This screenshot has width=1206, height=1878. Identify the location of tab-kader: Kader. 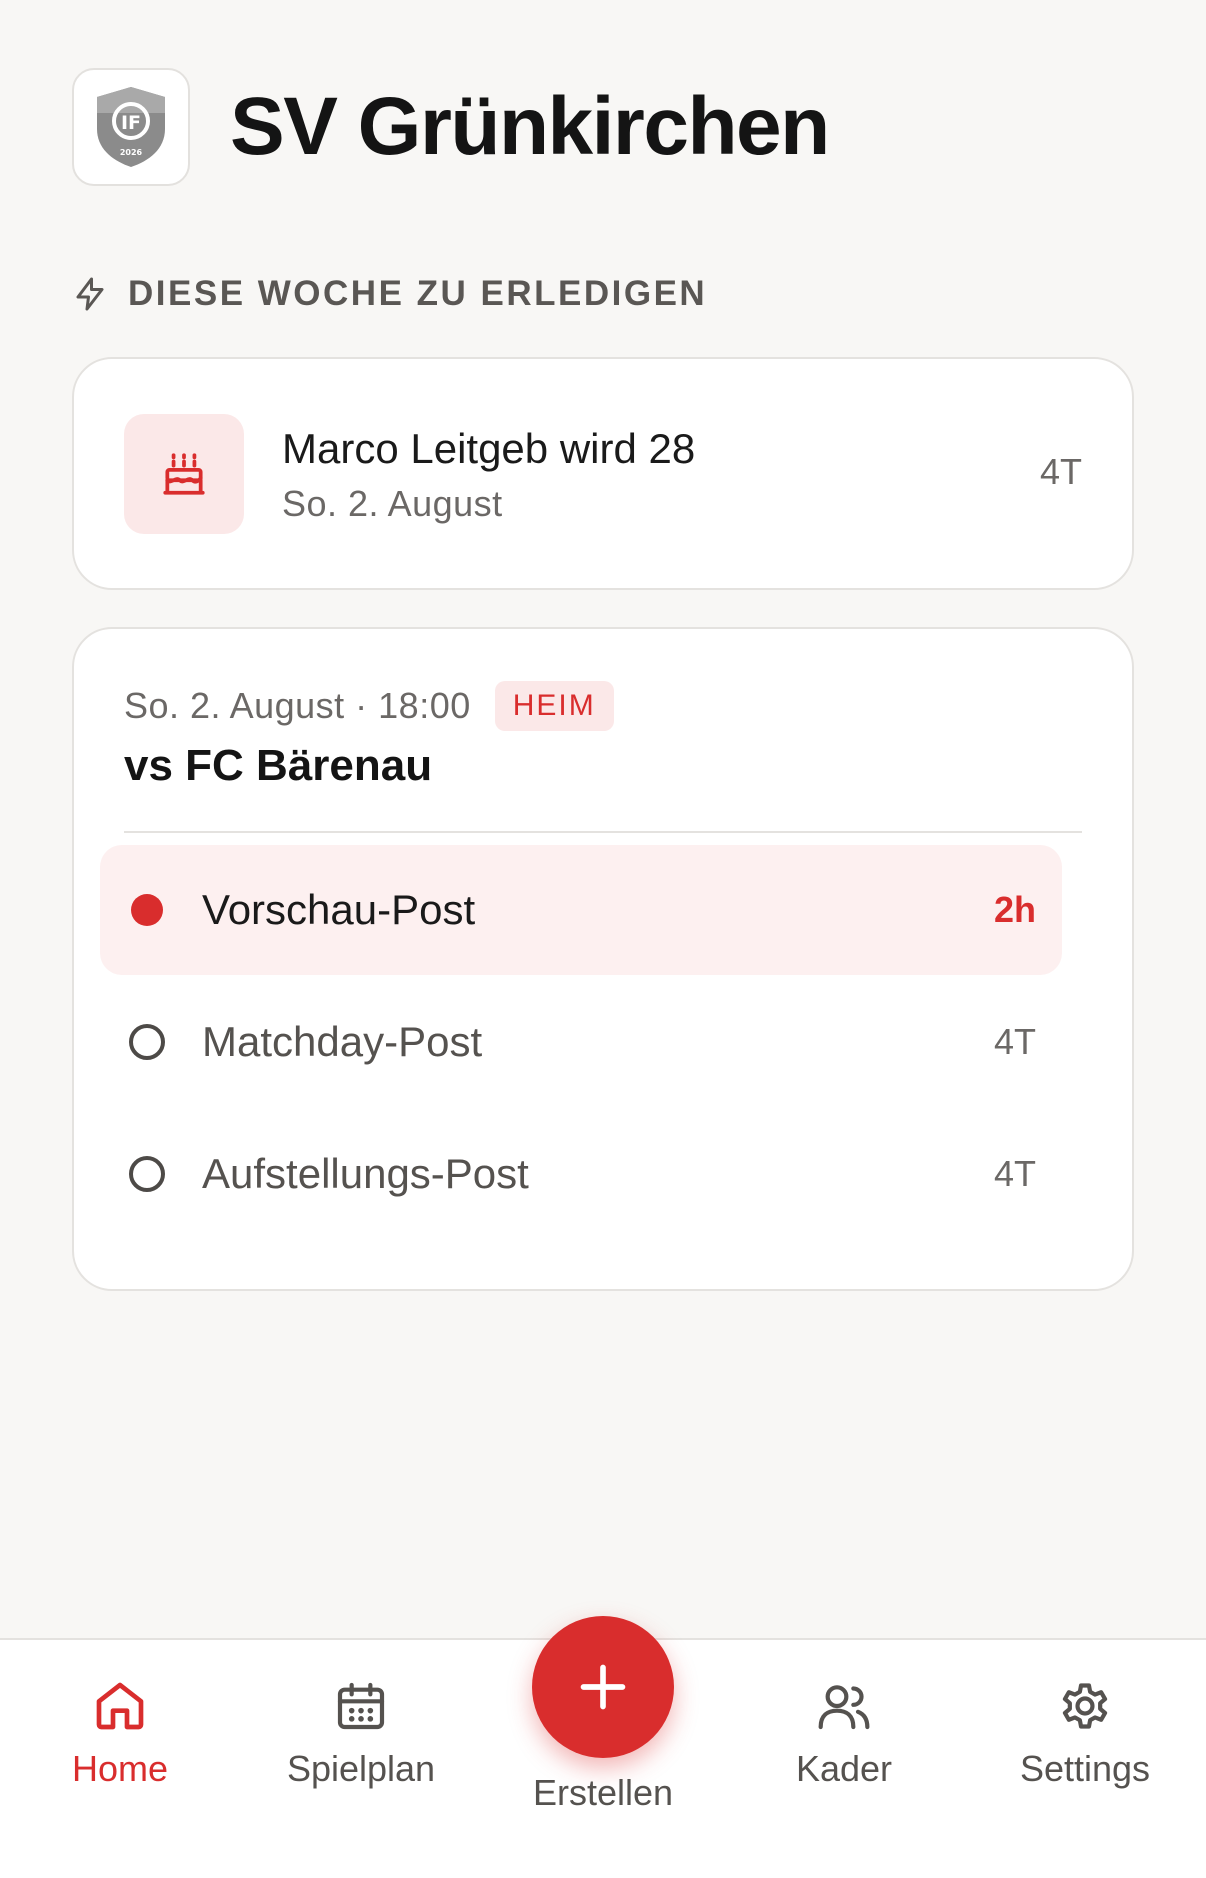
(844, 1734).